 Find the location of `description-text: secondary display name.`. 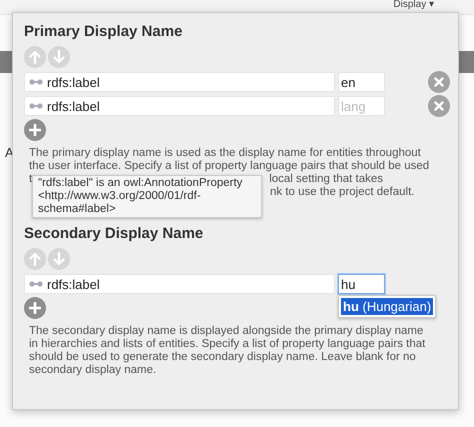

description-text: secondary display name. is located at coordinates (92, 370).